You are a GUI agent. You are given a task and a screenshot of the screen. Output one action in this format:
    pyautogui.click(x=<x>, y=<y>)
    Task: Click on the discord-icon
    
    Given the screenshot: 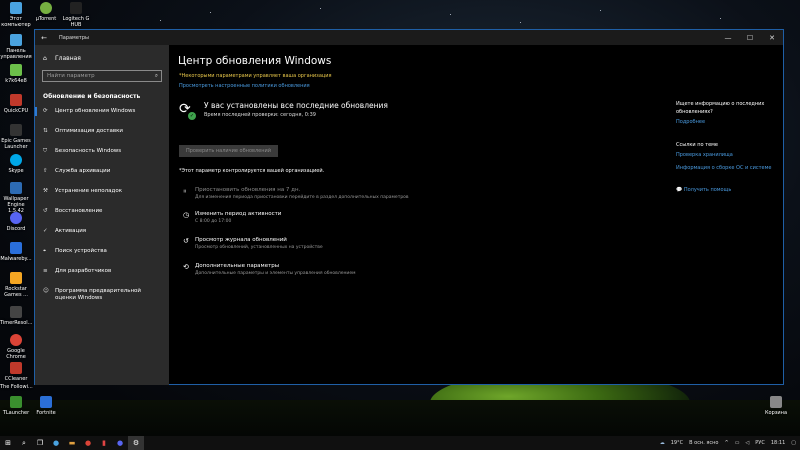 What is the action you would take?
    pyautogui.click(x=16, y=218)
    